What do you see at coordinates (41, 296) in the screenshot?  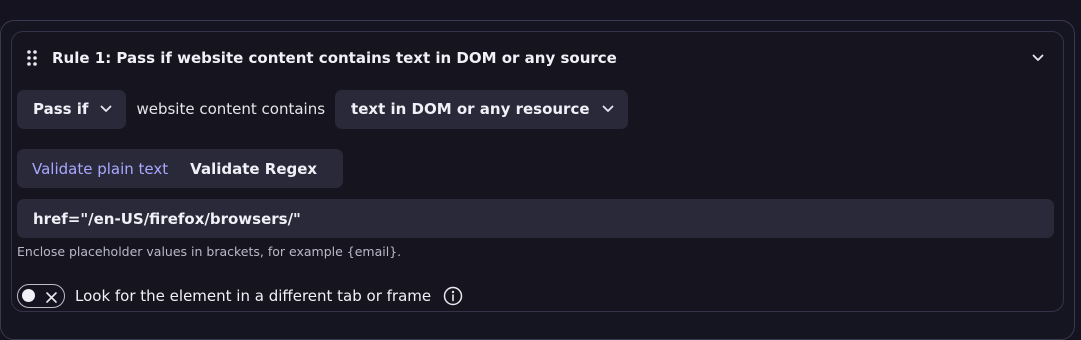 I see `different-tab-toggle` at bounding box center [41, 296].